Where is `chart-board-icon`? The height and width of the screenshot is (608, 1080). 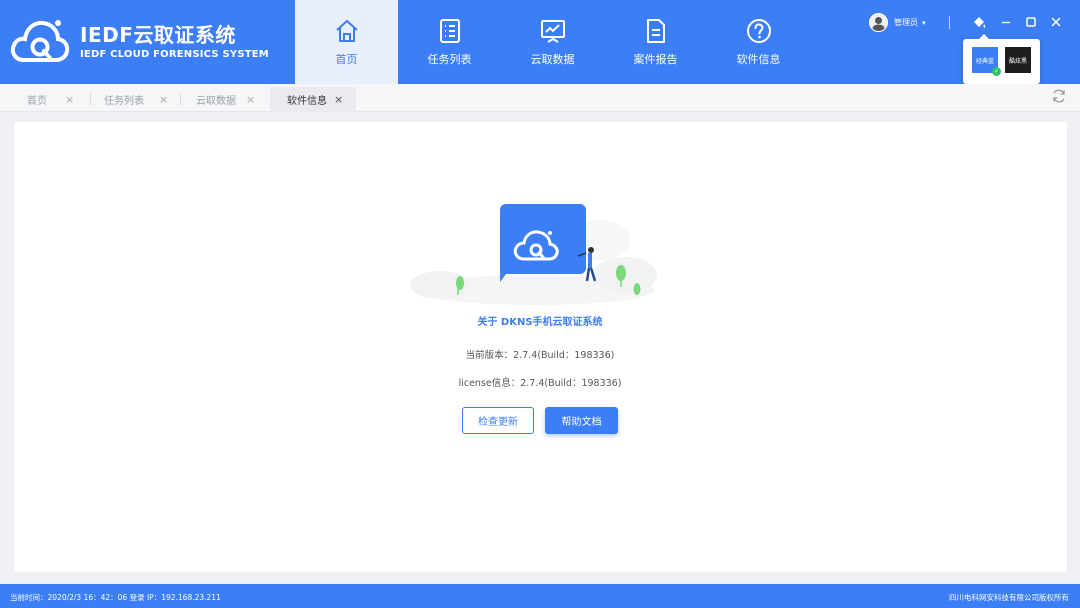 chart-board-icon is located at coordinates (552, 31).